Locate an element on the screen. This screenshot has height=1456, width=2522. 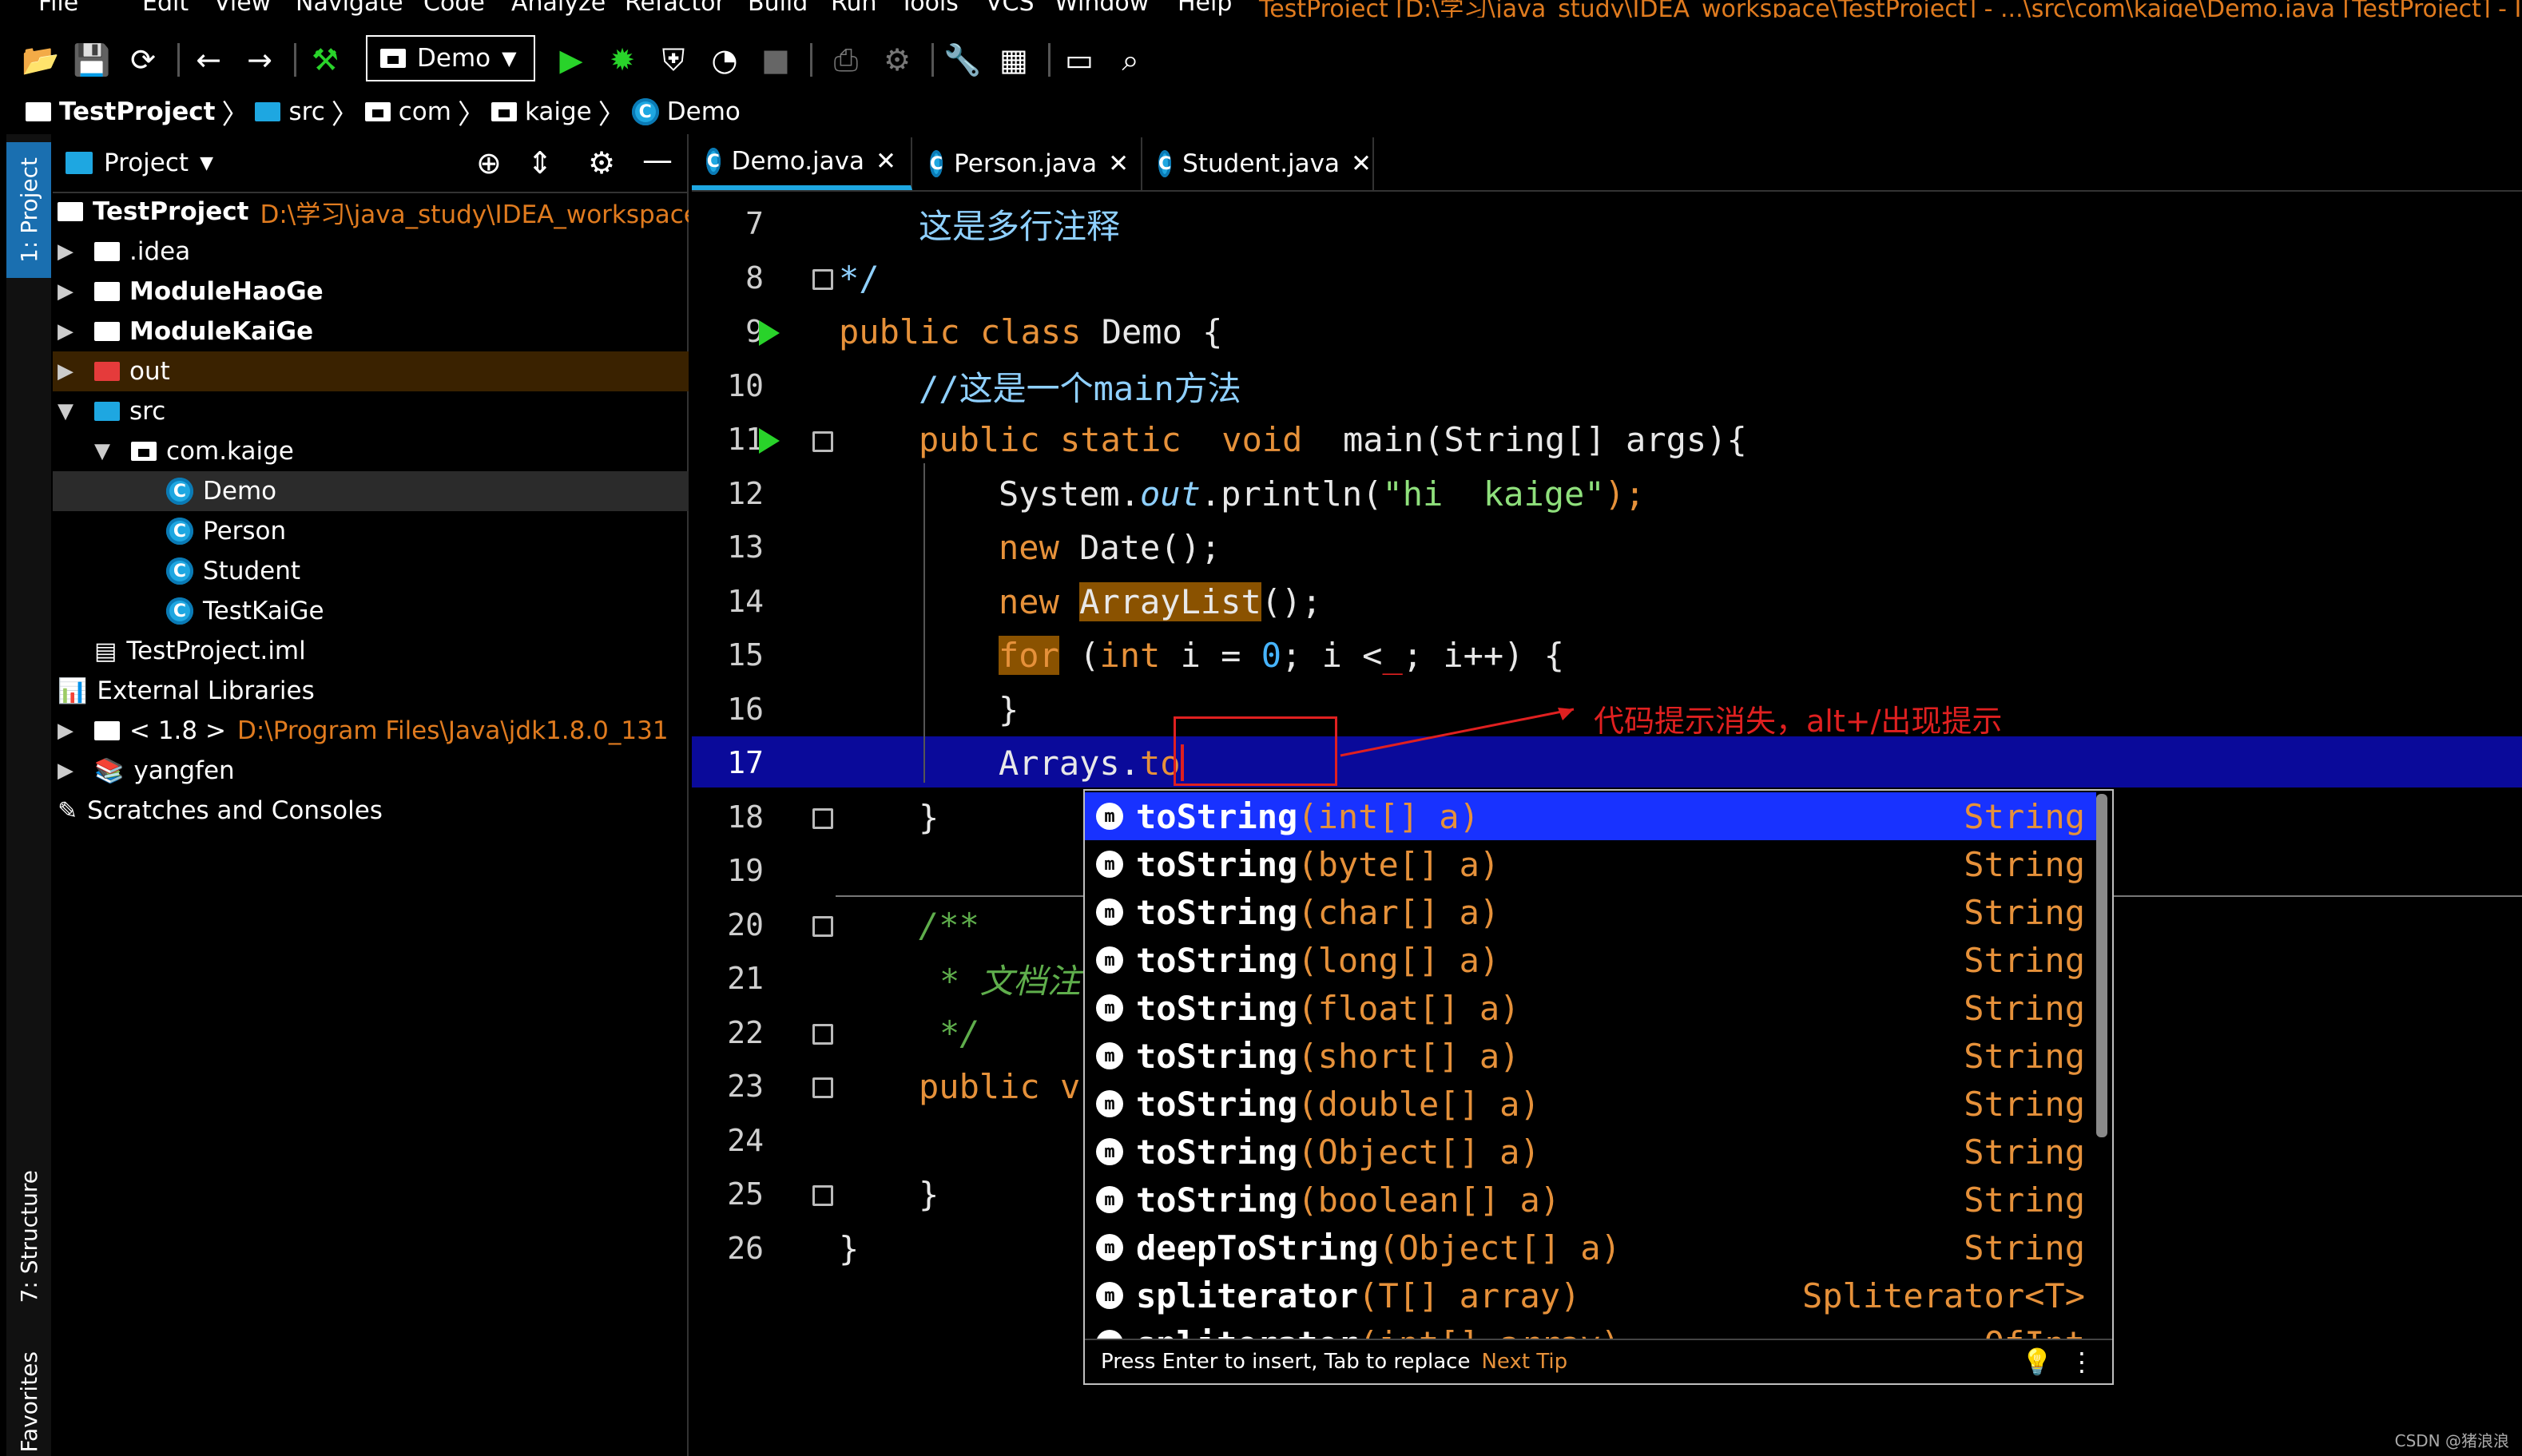
breadcrumb-item-kaige: kaige is located at coordinates (541, 112).